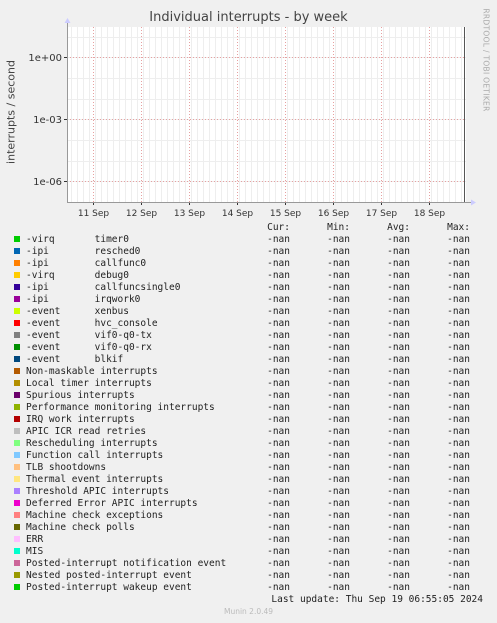 The image size is (497, 623). I want to click on last-update: Last update: Thu Sep 19 06:55:05 2024, so click(377, 599).